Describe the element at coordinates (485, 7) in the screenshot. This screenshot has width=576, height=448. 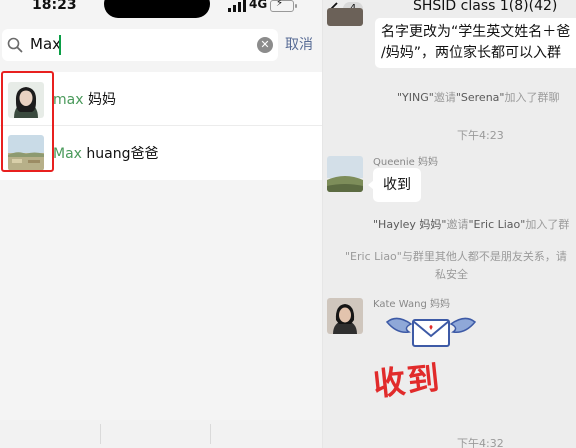
I see `chat-title: SHSID class 1(8)(42)` at that location.